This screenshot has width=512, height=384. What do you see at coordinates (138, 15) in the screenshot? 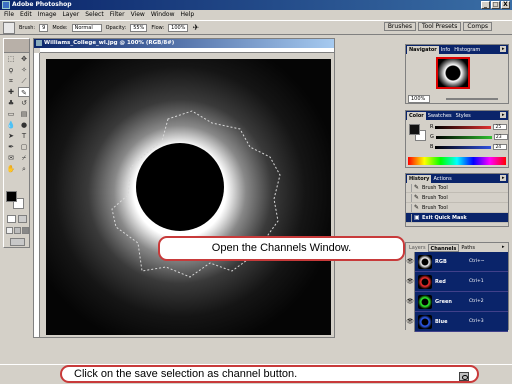
I see `menu-view: View` at bounding box center [138, 15].